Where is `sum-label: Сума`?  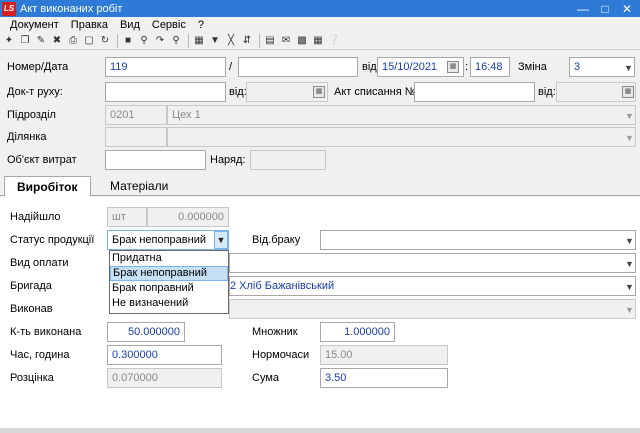 sum-label: Сума is located at coordinates (266, 378).